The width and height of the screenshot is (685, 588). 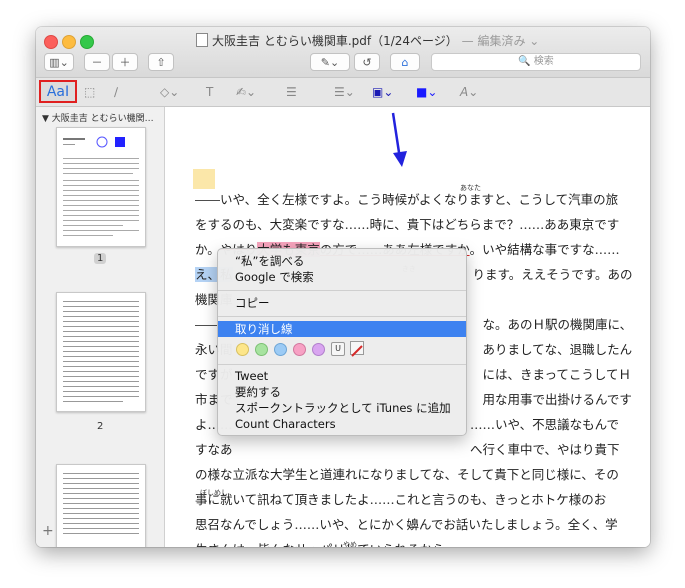 I want to click on sidebar-toggle-button: ▥⌄, so click(x=59, y=62).